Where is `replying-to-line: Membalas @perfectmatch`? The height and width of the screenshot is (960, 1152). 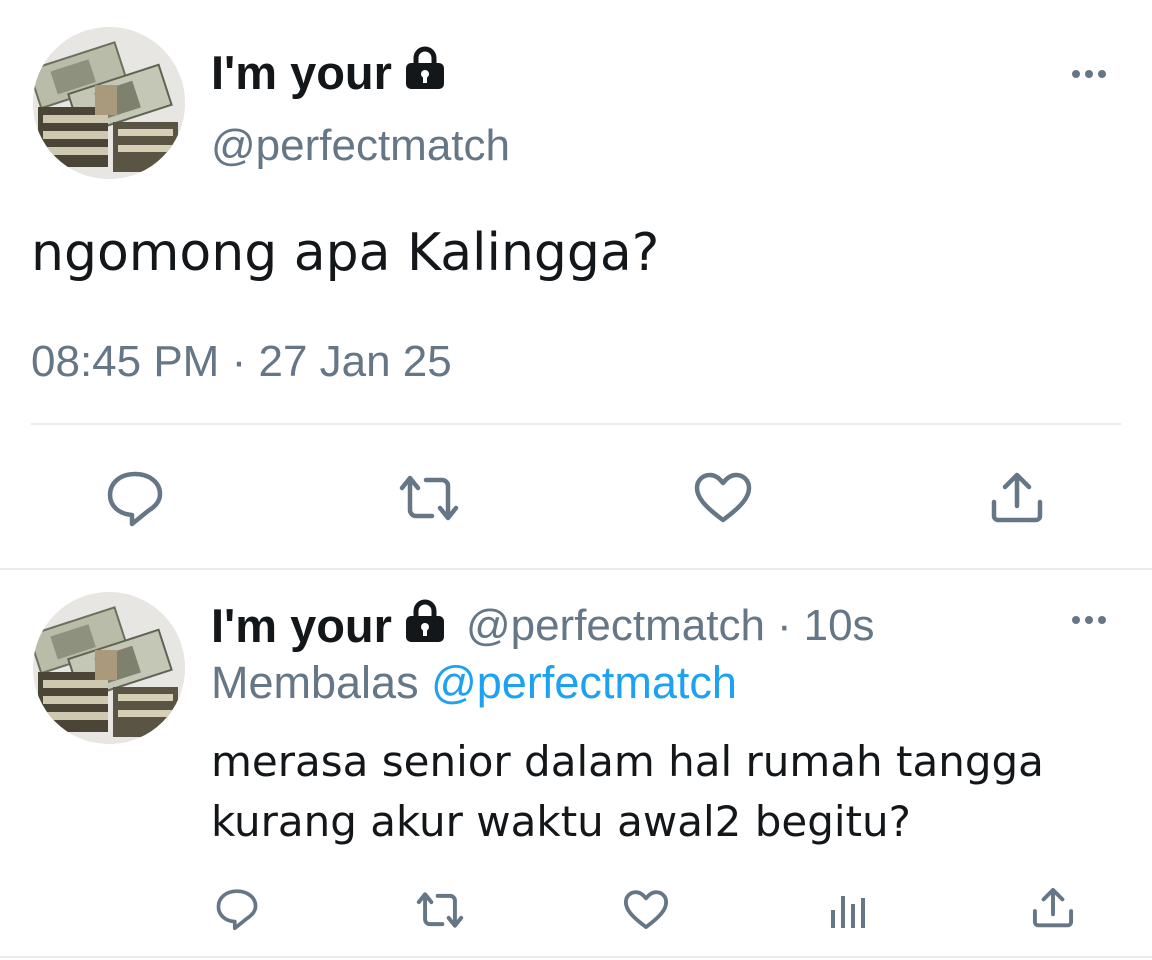 replying-to-line: Membalas @perfectmatch is located at coordinates (474, 683).